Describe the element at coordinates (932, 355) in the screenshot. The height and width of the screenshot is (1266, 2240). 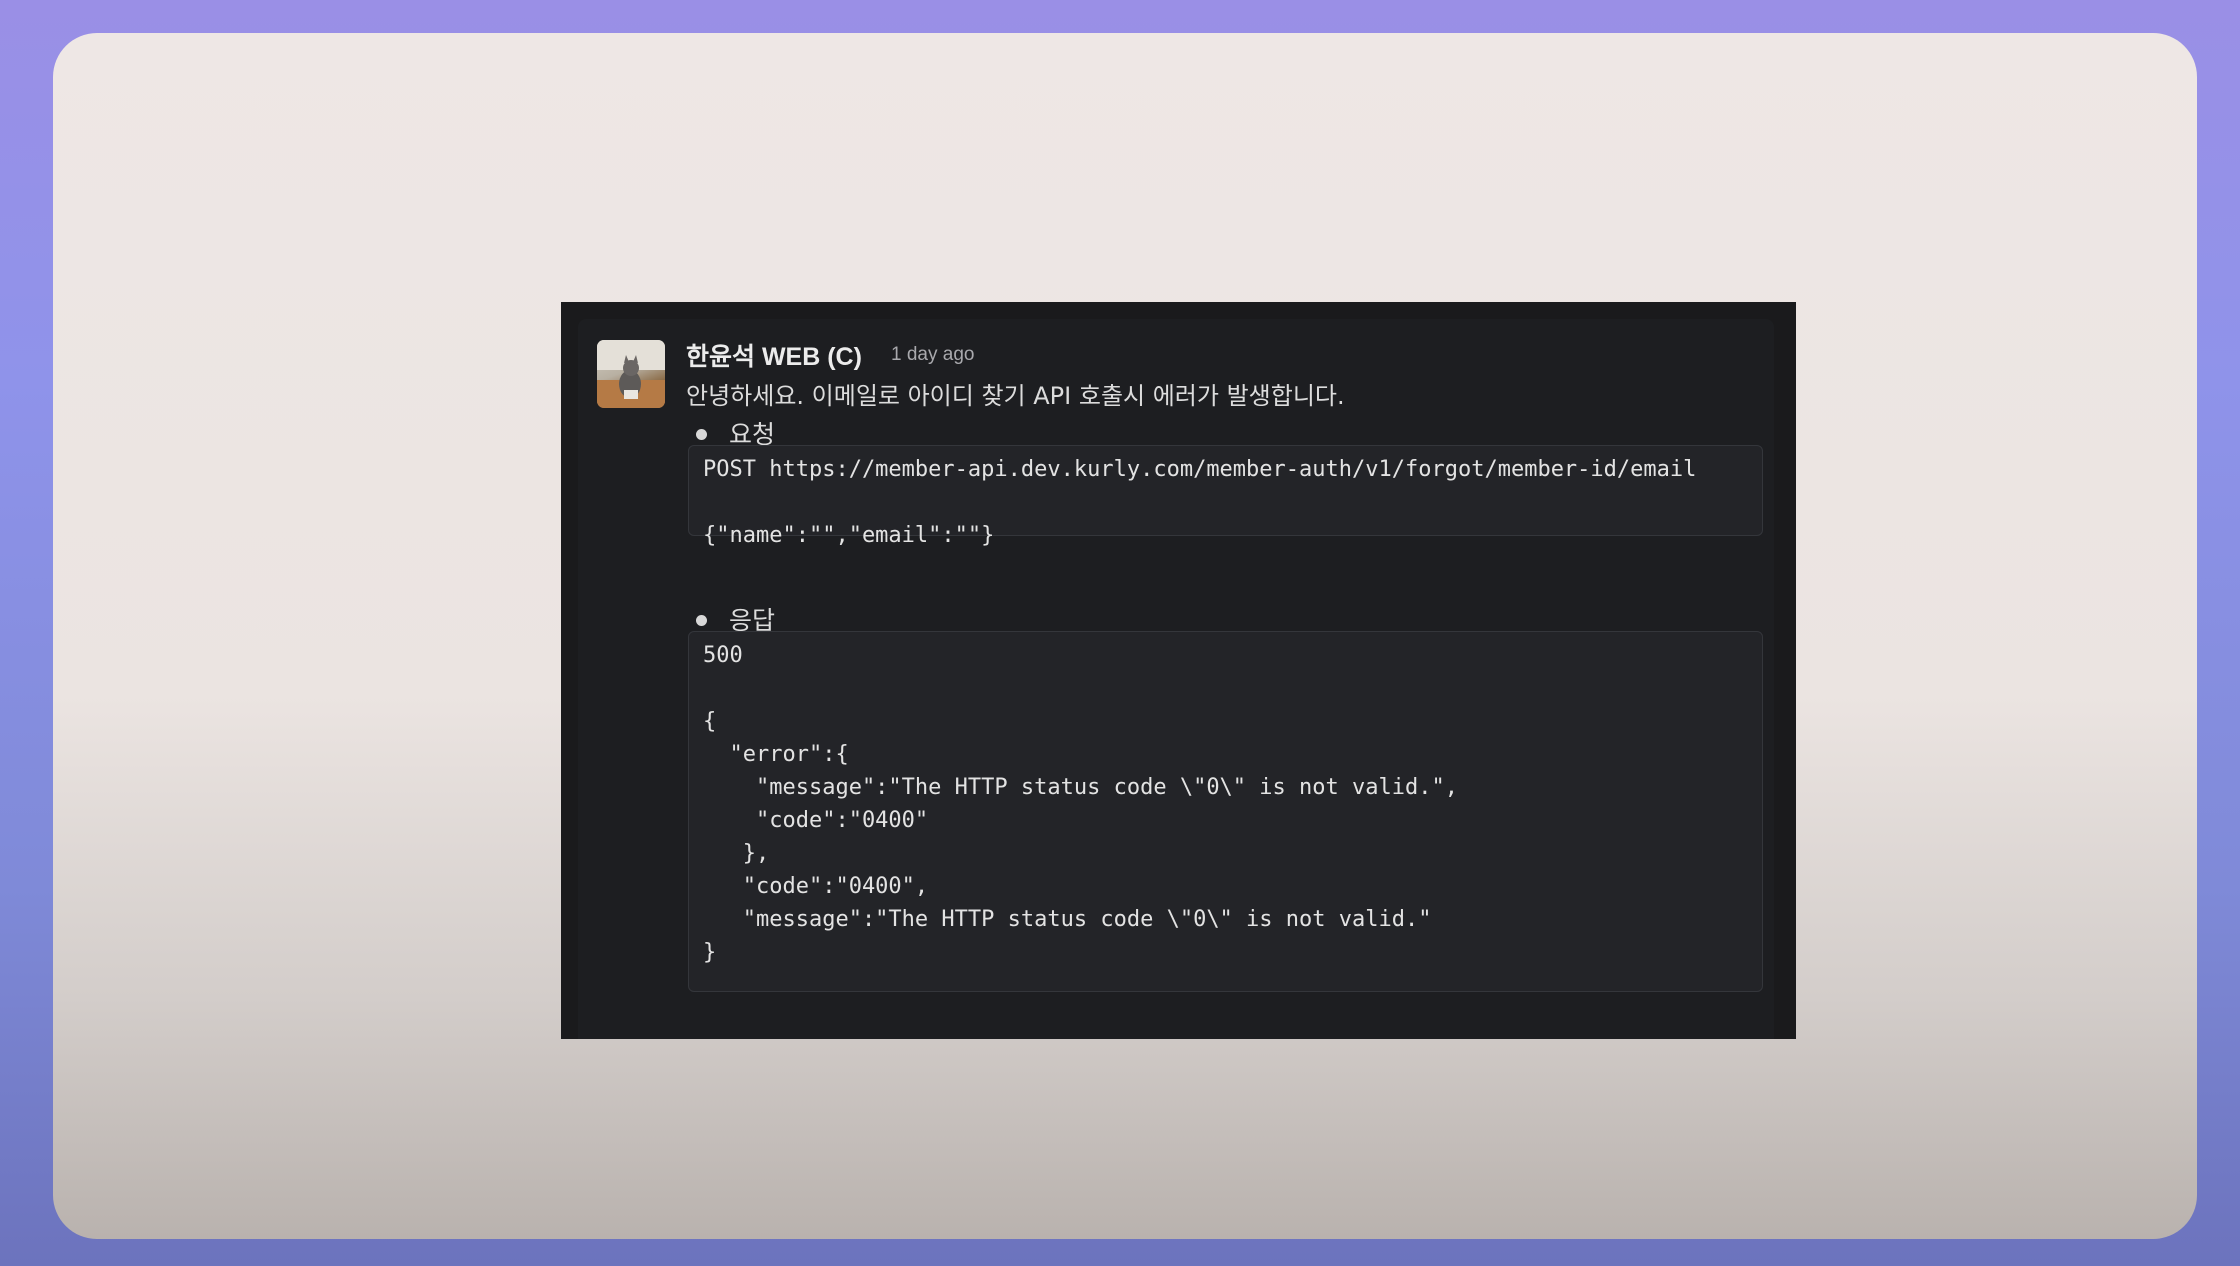
I see `timestamp: 1 day ago` at that location.